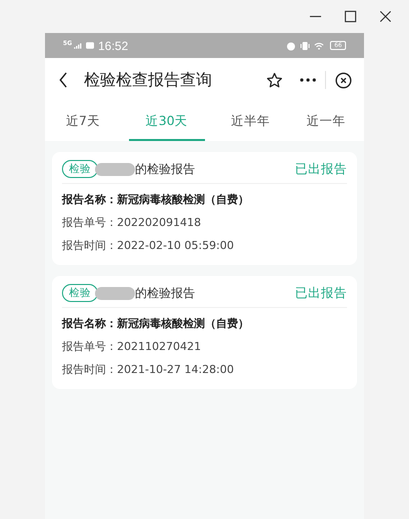  What do you see at coordinates (159, 222) in the screenshot?
I see `field-value: 202202091418` at bounding box center [159, 222].